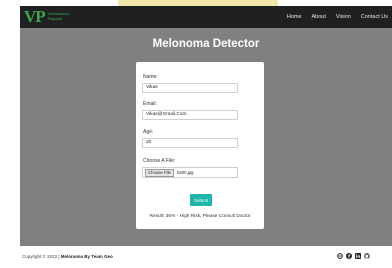 The height and width of the screenshot is (268, 392). I want to click on choose-file-button: Choose File, so click(159, 172).